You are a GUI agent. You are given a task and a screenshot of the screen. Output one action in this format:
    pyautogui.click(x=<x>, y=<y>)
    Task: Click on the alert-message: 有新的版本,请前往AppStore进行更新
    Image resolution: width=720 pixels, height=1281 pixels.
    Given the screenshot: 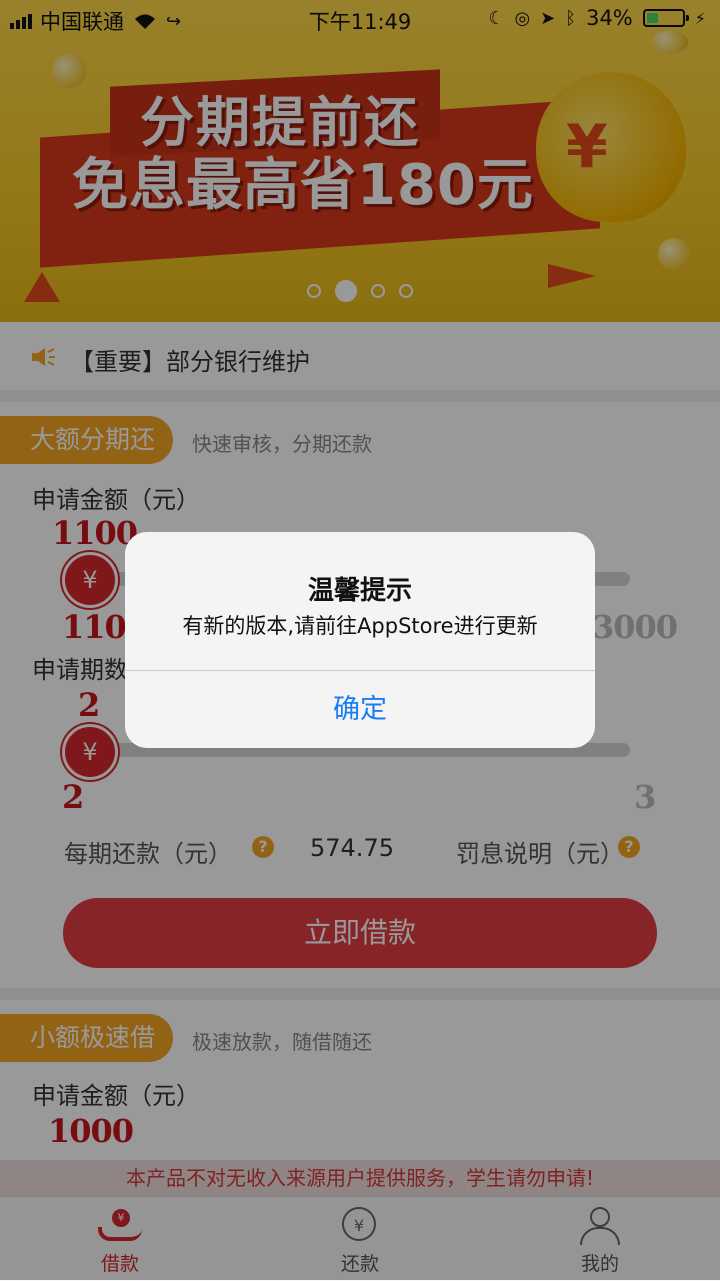 What is the action you would take?
    pyautogui.click(x=360, y=626)
    